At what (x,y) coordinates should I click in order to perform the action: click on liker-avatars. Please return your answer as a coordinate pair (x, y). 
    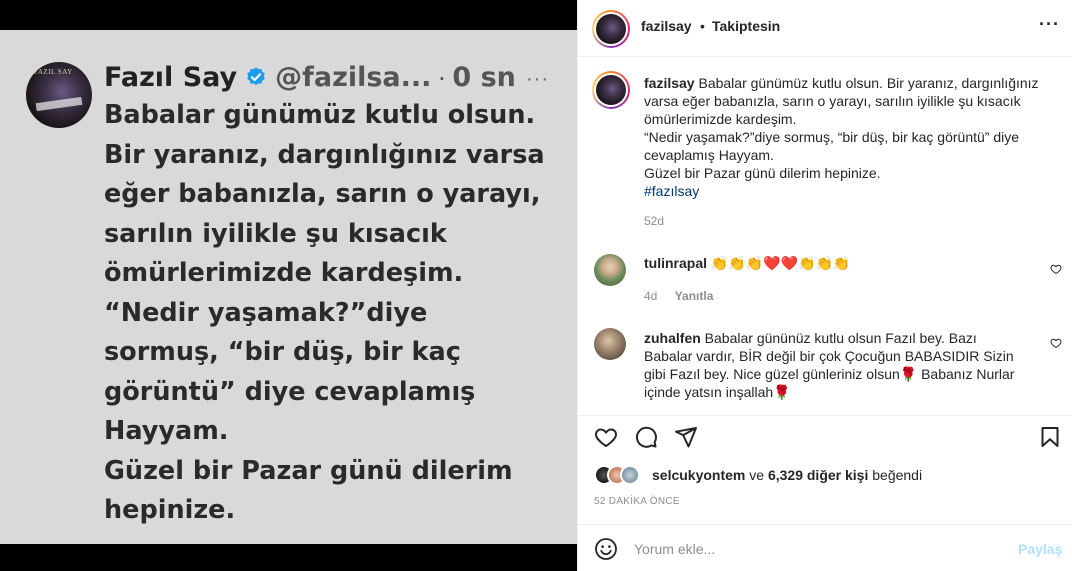
    Looking at the image, I should click on (624, 475).